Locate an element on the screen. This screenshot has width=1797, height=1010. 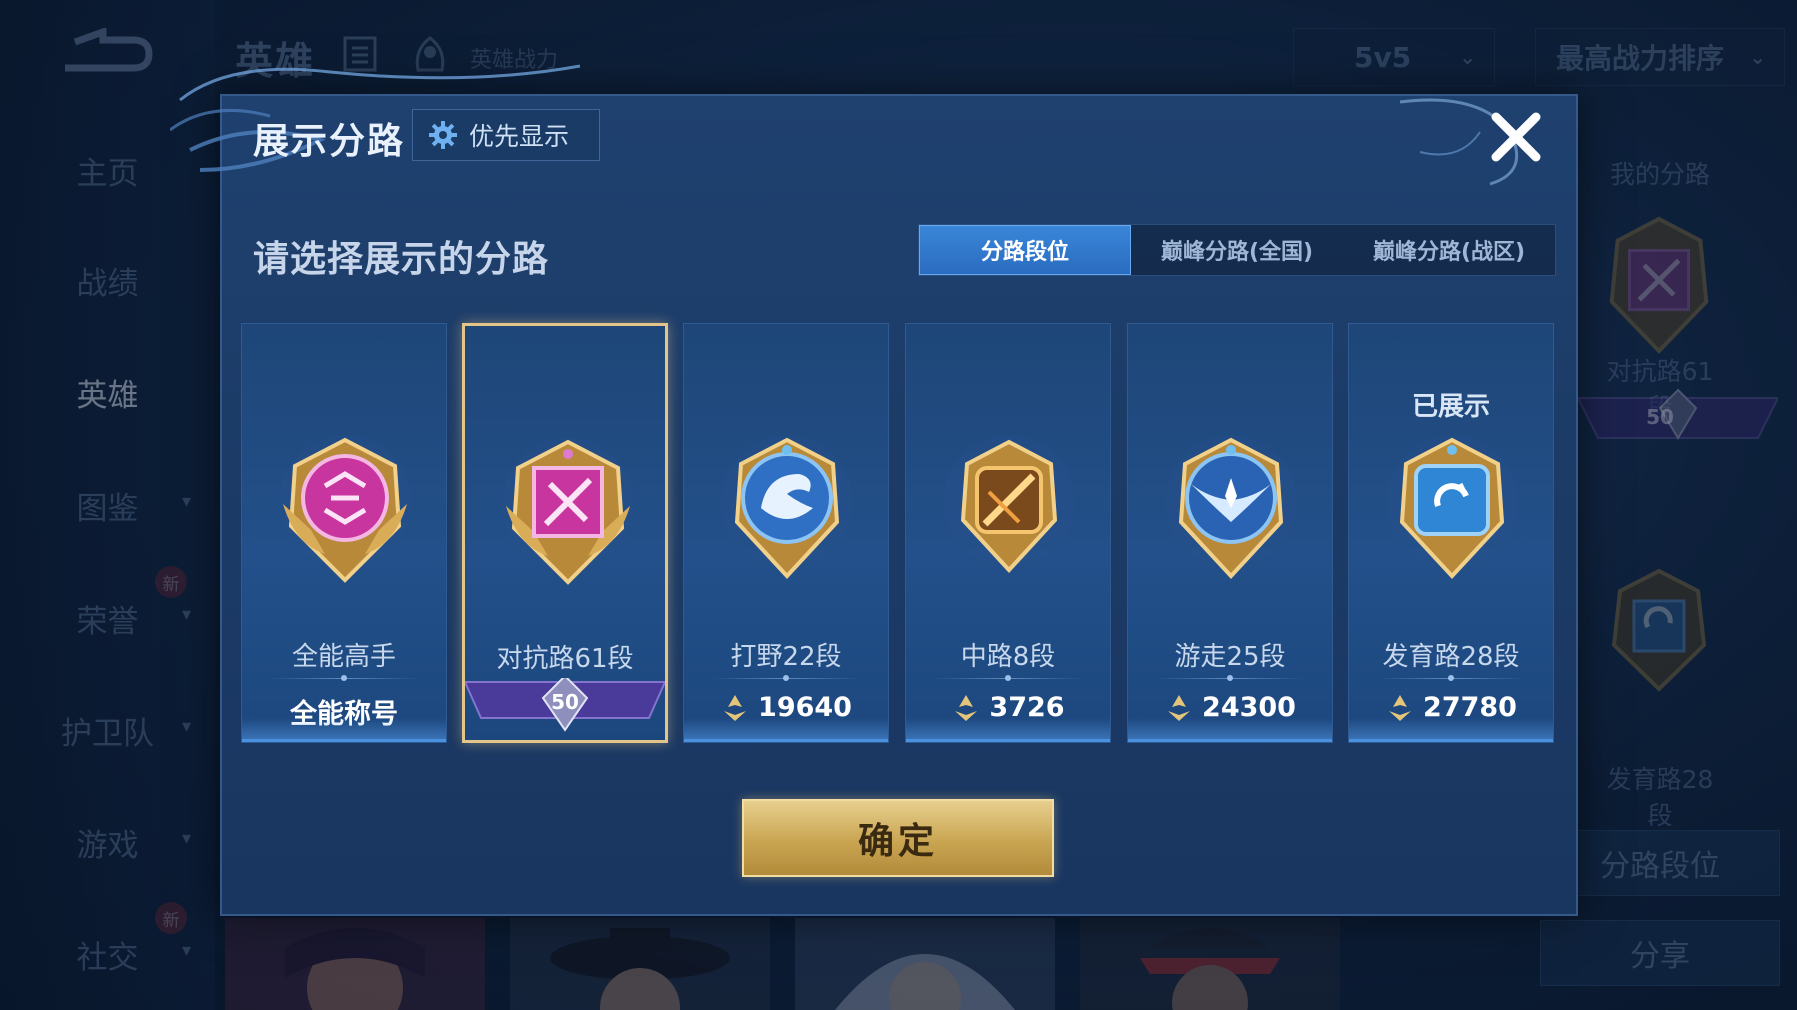
clash-lane-emblem-icon is located at coordinates (568, 511).